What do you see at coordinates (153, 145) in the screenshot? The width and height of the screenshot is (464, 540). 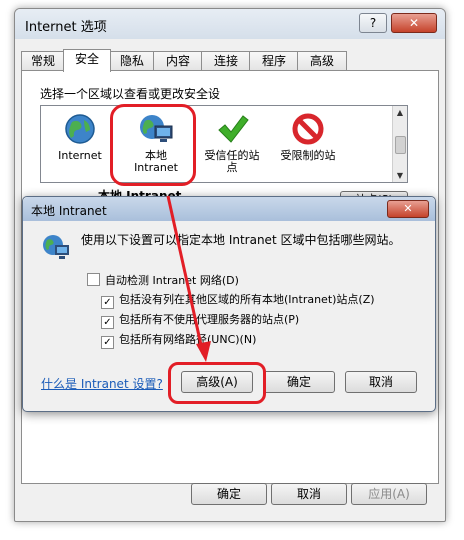 I see `highlight-circle-intranet` at bounding box center [153, 145].